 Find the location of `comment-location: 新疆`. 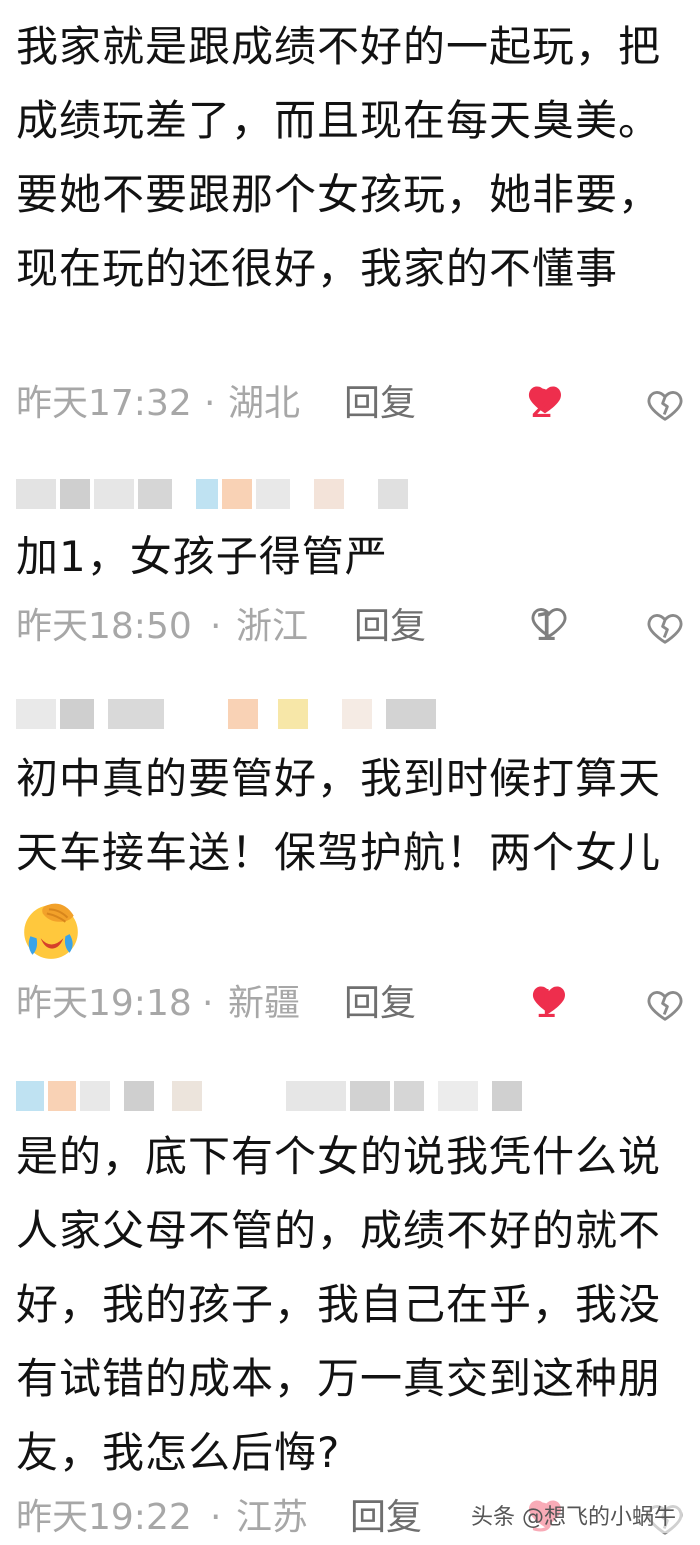

comment-location: 新疆 is located at coordinates (264, 1003).